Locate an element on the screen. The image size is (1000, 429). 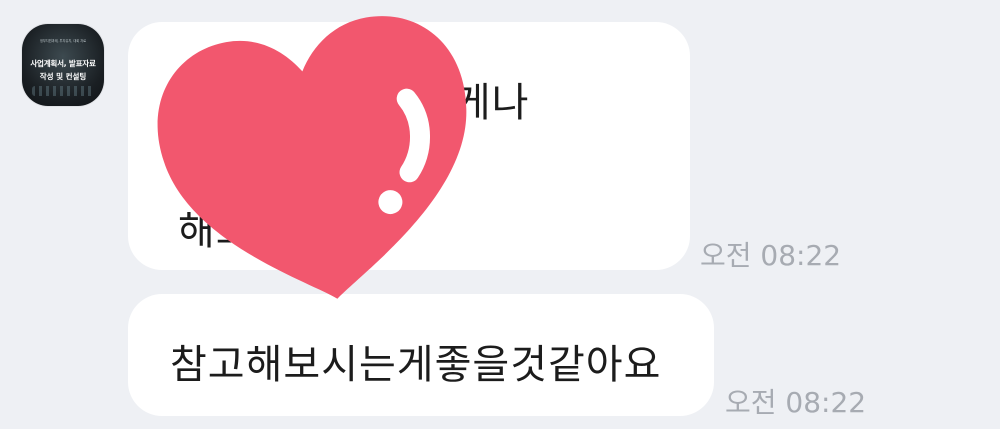
message-2-text: 참고해보시는게좋을것같아요 is located at coordinates (416, 365).